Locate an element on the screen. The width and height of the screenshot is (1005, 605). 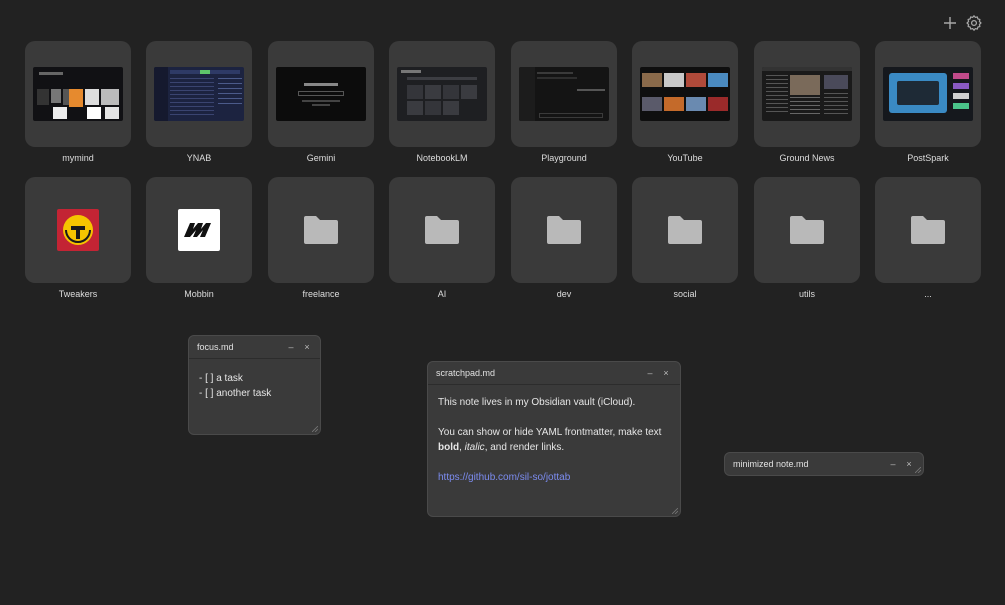
shortcut-mymind: mymind is located at coordinates (78, 102).